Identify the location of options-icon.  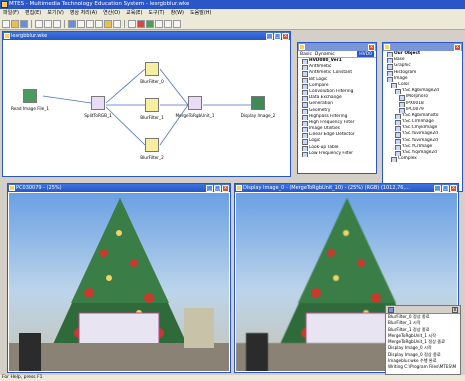
(177, 24).